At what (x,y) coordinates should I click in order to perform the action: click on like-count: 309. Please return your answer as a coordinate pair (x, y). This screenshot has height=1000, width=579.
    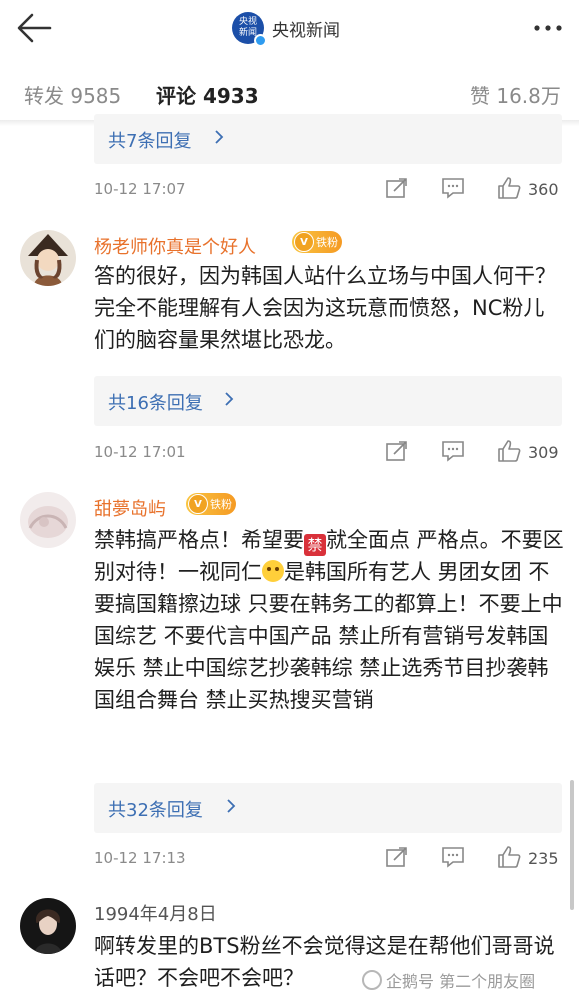
    Looking at the image, I should click on (543, 452).